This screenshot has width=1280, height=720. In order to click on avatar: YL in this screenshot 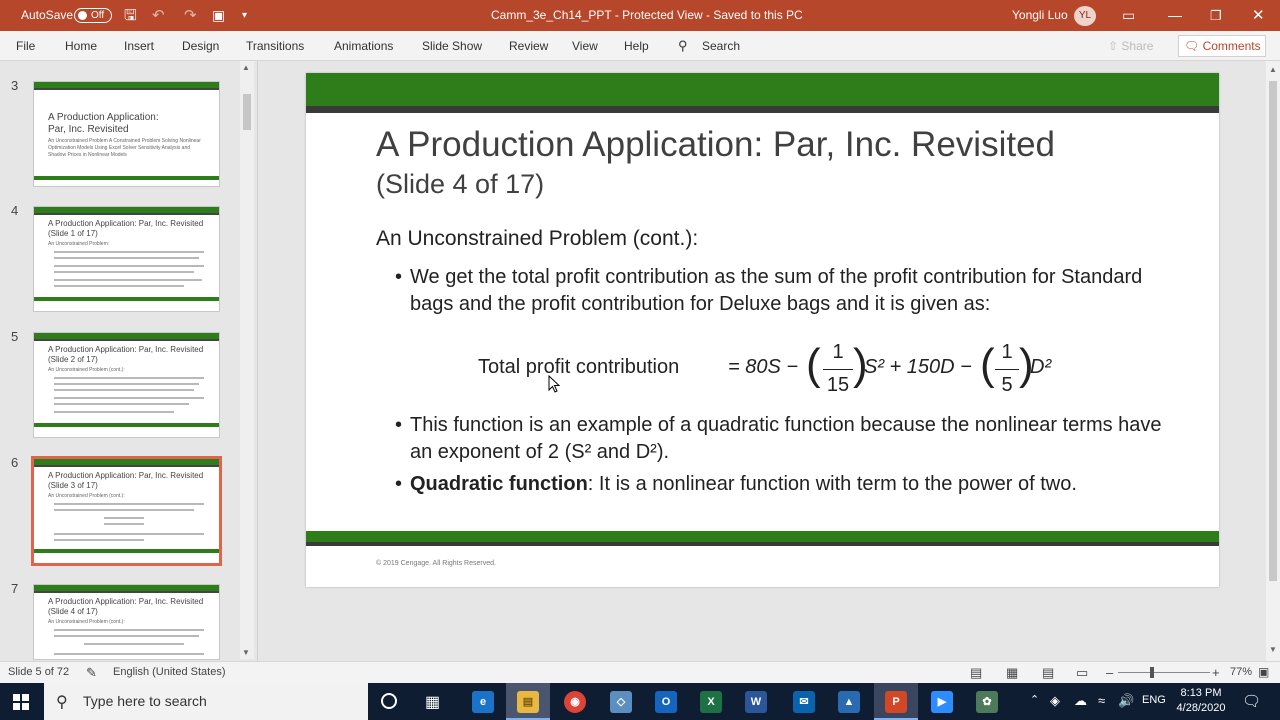, I will do `click(1085, 16)`.